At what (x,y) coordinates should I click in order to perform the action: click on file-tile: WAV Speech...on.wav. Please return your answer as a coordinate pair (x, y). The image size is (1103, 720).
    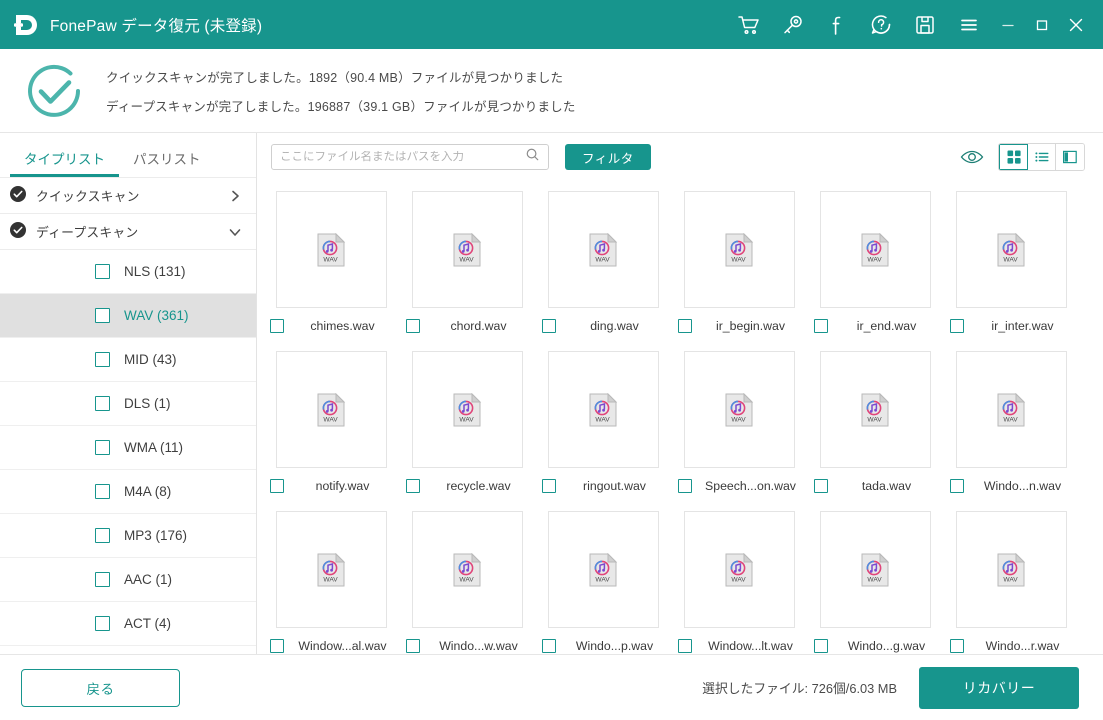
    Looking at the image, I should click on (739, 425).